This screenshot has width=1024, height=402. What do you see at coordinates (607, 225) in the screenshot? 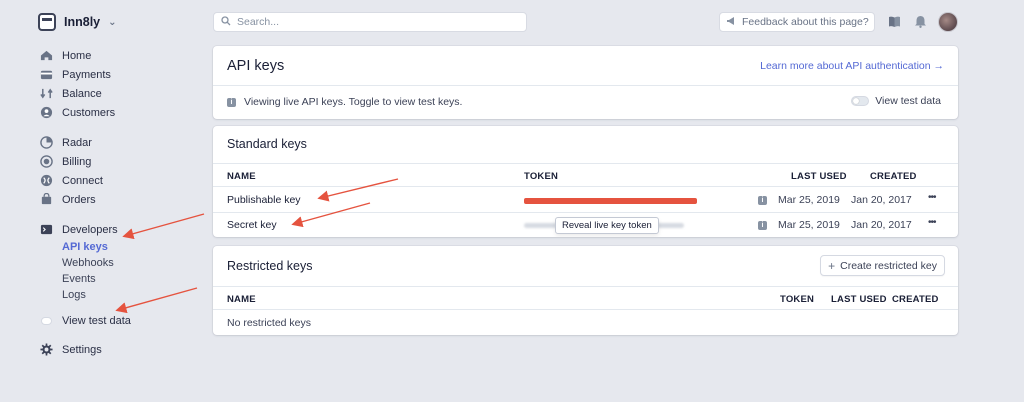
I see `reveal-token-tooltip: Reveal live key token` at bounding box center [607, 225].